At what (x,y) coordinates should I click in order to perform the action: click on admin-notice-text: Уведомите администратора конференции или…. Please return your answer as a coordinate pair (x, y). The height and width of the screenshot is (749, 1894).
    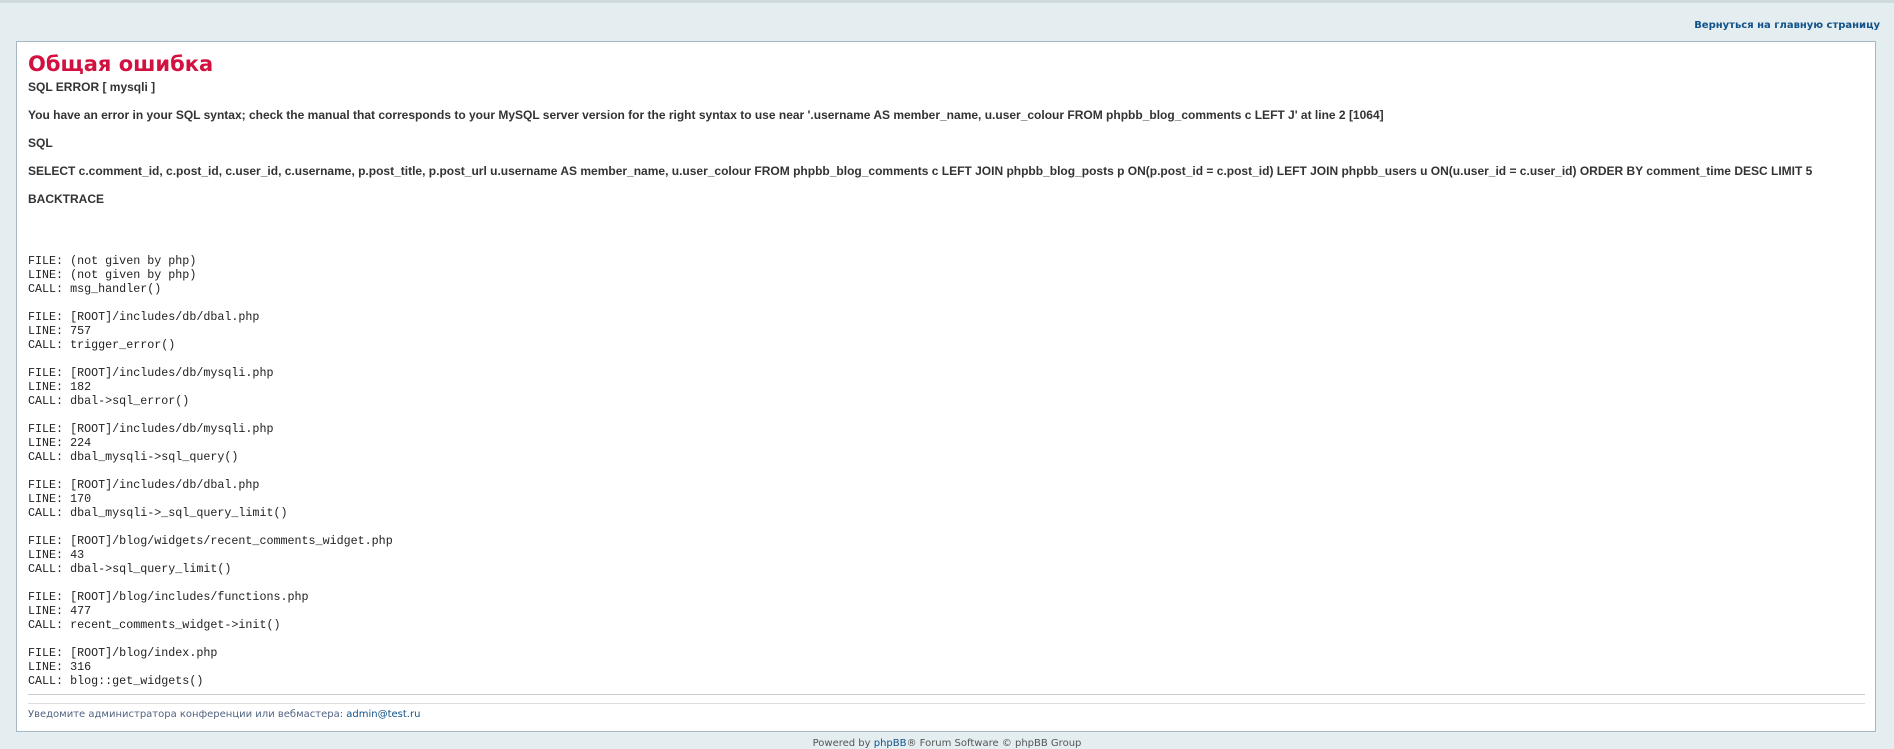
    Looking at the image, I should click on (187, 714).